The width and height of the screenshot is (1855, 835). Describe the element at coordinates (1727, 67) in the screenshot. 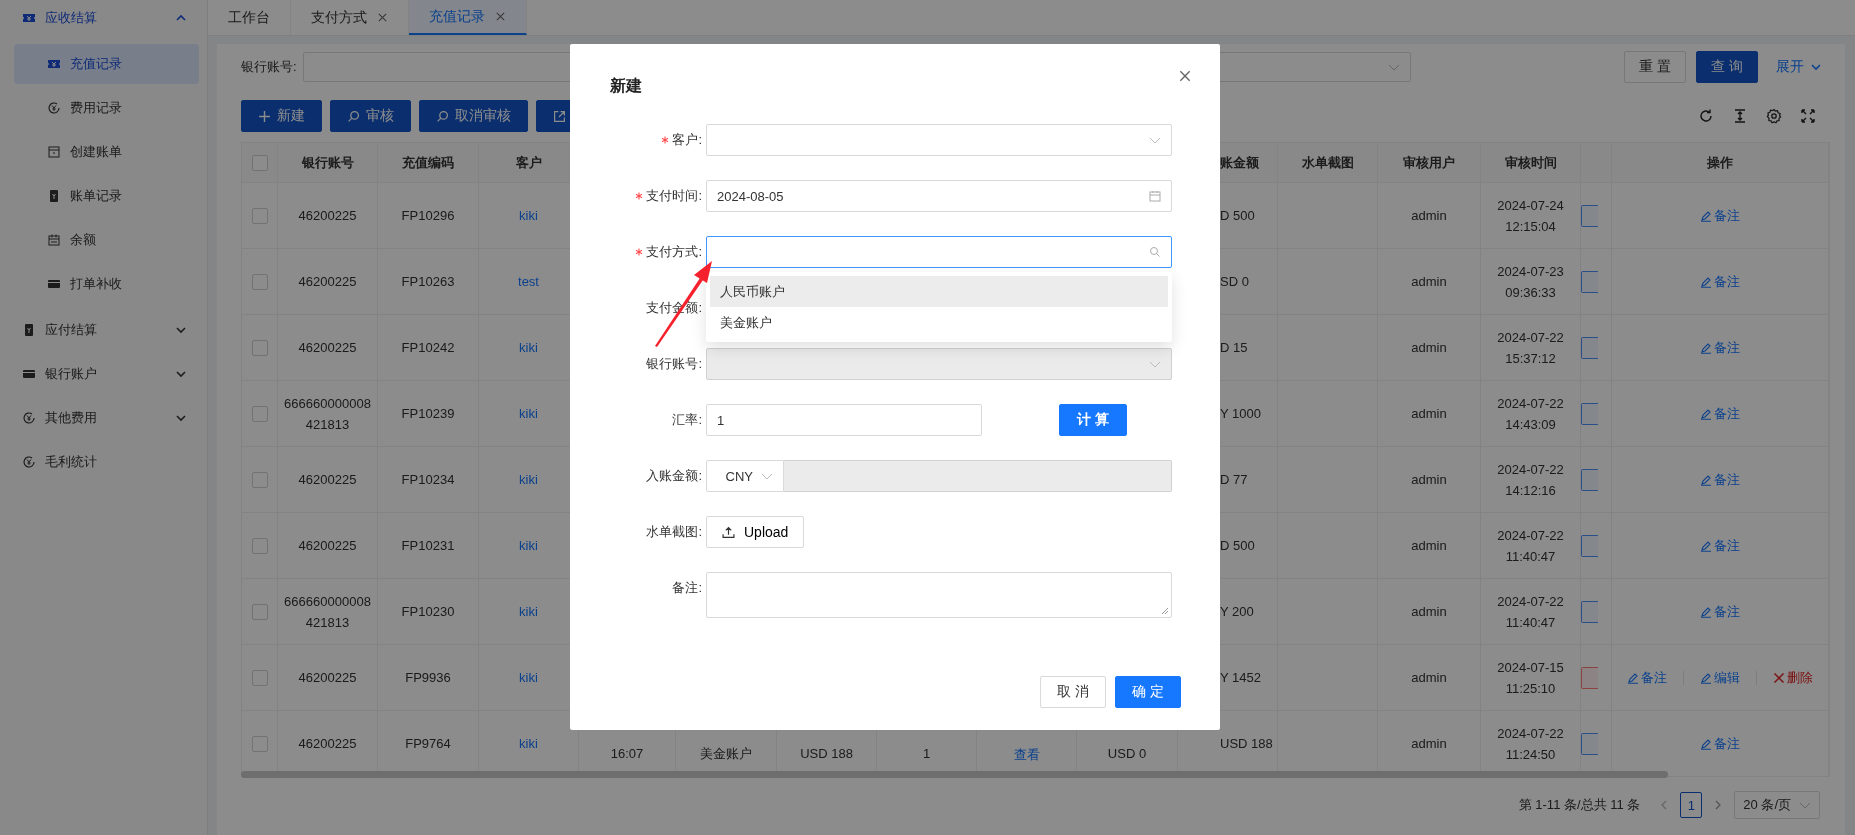

I see `query-button: 查 询` at that location.